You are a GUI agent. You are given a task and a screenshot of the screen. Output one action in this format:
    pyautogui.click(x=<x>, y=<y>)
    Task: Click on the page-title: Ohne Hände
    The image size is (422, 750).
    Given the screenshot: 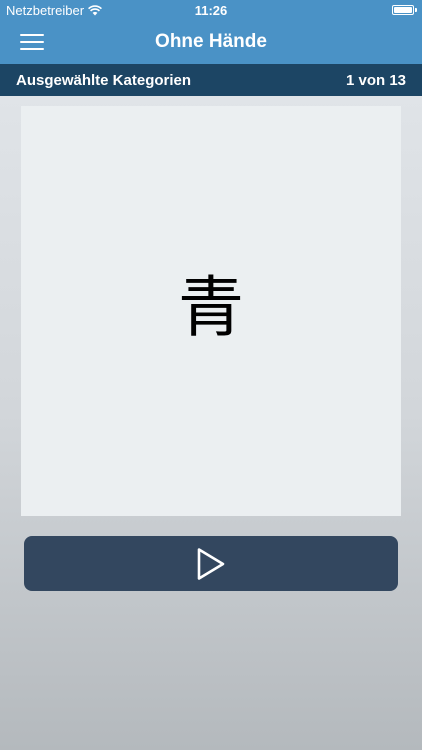 What is the action you would take?
    pyautogui.click(x=211, y=41)
    